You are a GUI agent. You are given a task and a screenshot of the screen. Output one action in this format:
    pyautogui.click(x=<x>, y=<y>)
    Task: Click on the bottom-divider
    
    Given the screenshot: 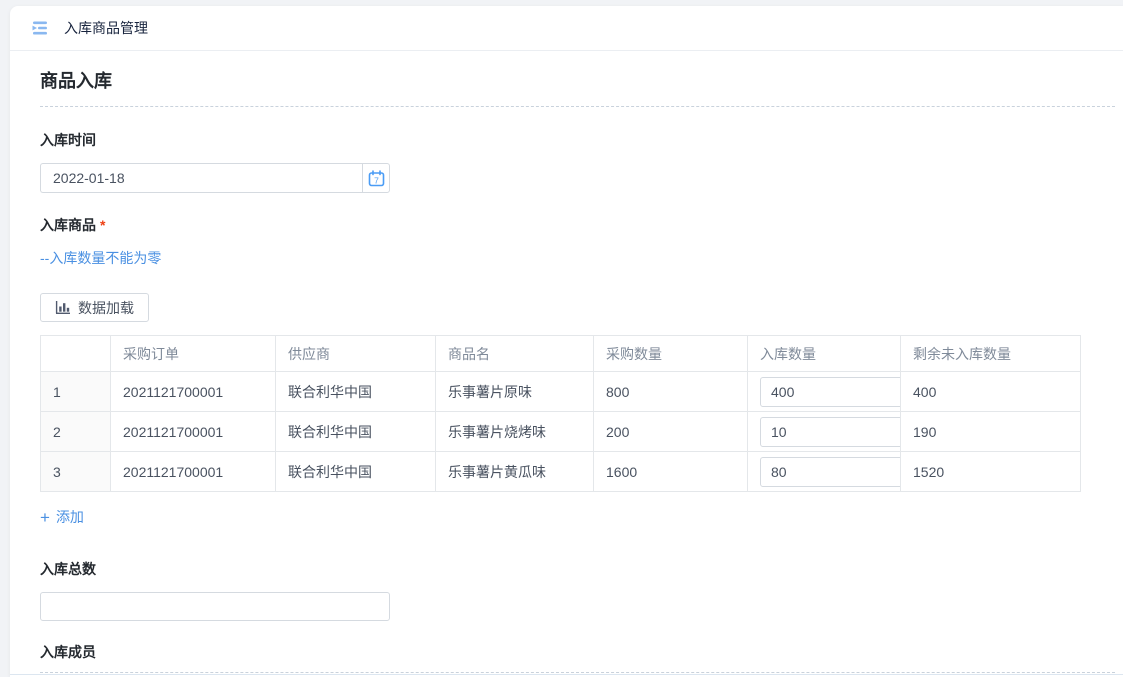 What is the action you would take?
    pyautogui.click(x=566, y=674)
    